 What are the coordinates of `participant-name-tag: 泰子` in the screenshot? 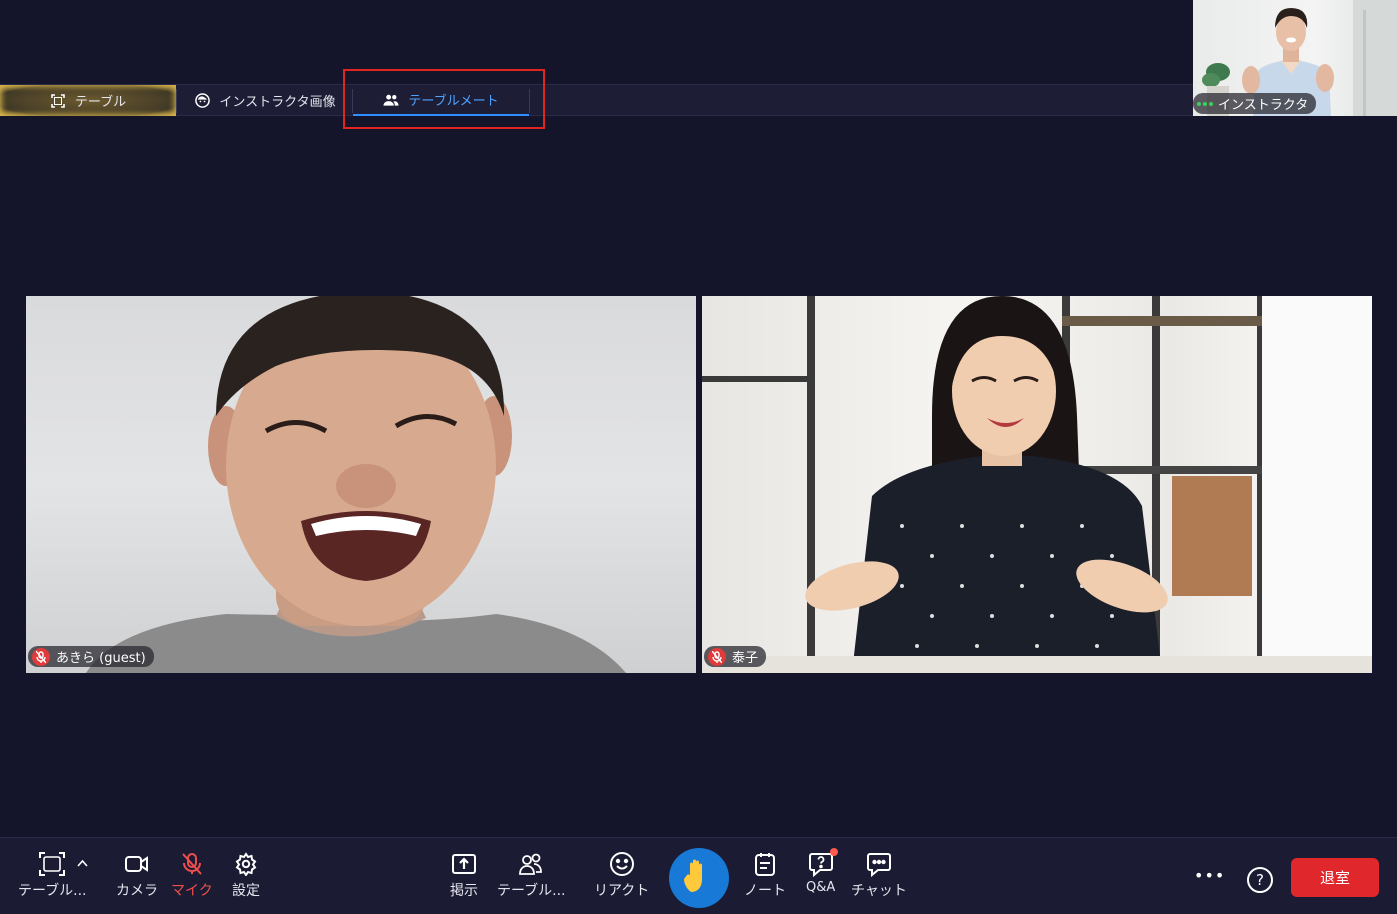 It's located at (735, 656).